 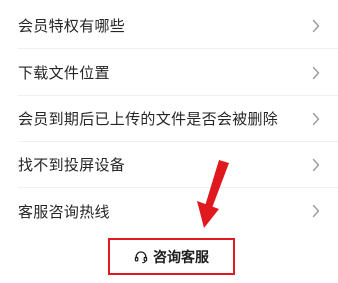 I want to click on faq-item-label: 客服咨询热线, so click(x=64, y=211).